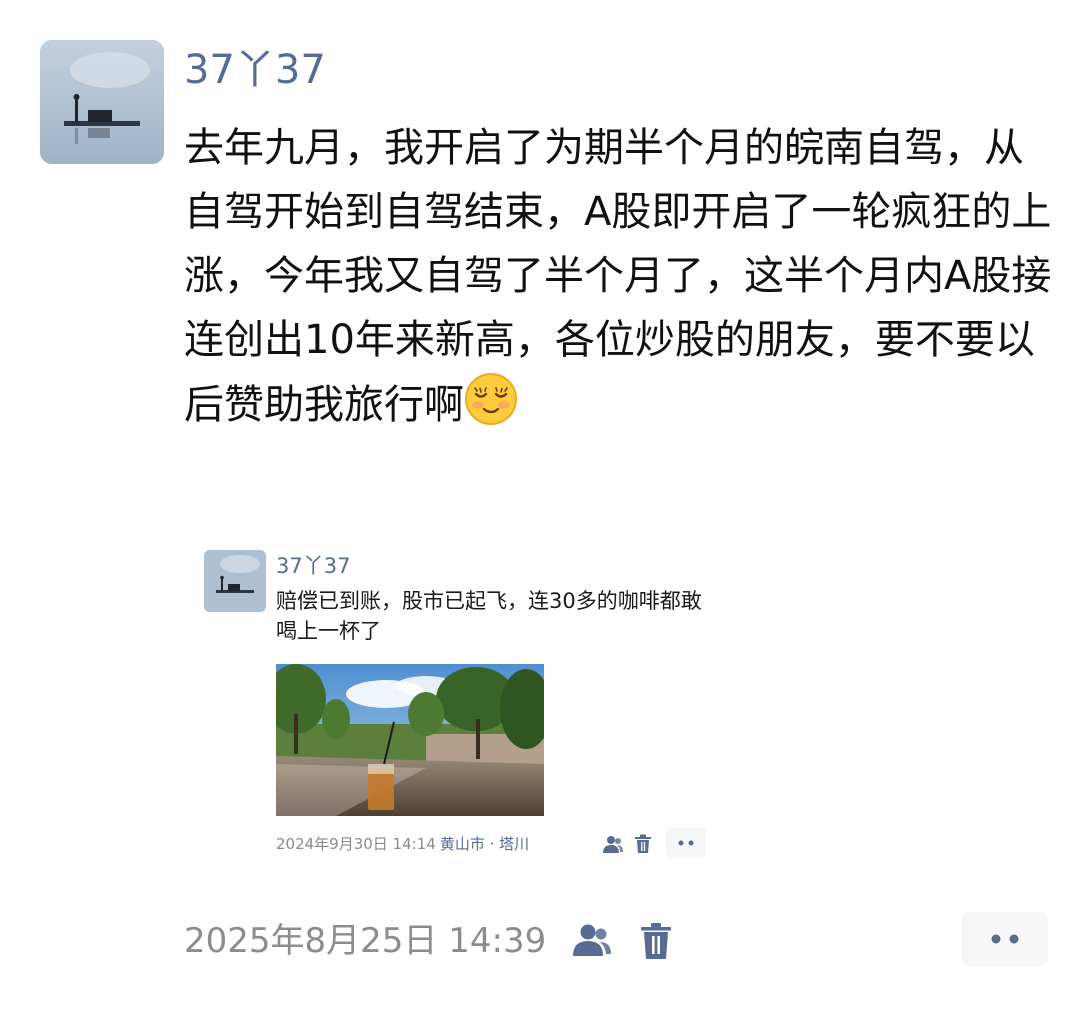  Describe the element at coordinates (356, 844) in the screenshot. I see `shared-post-timestamp: 2024年9月30日 14:14` at that location.